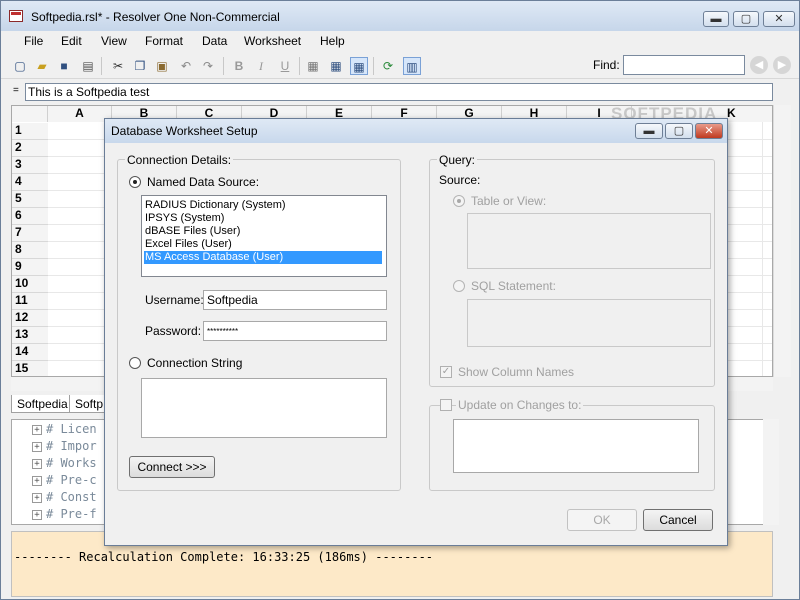  I want to click on row-header: 5, so click(30, 199).